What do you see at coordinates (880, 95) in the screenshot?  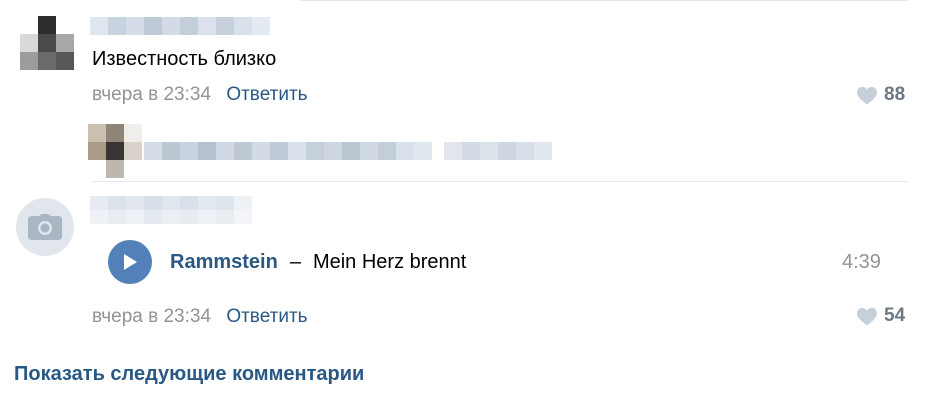 I see `like-button: 88` at bounding box center [880, 95].